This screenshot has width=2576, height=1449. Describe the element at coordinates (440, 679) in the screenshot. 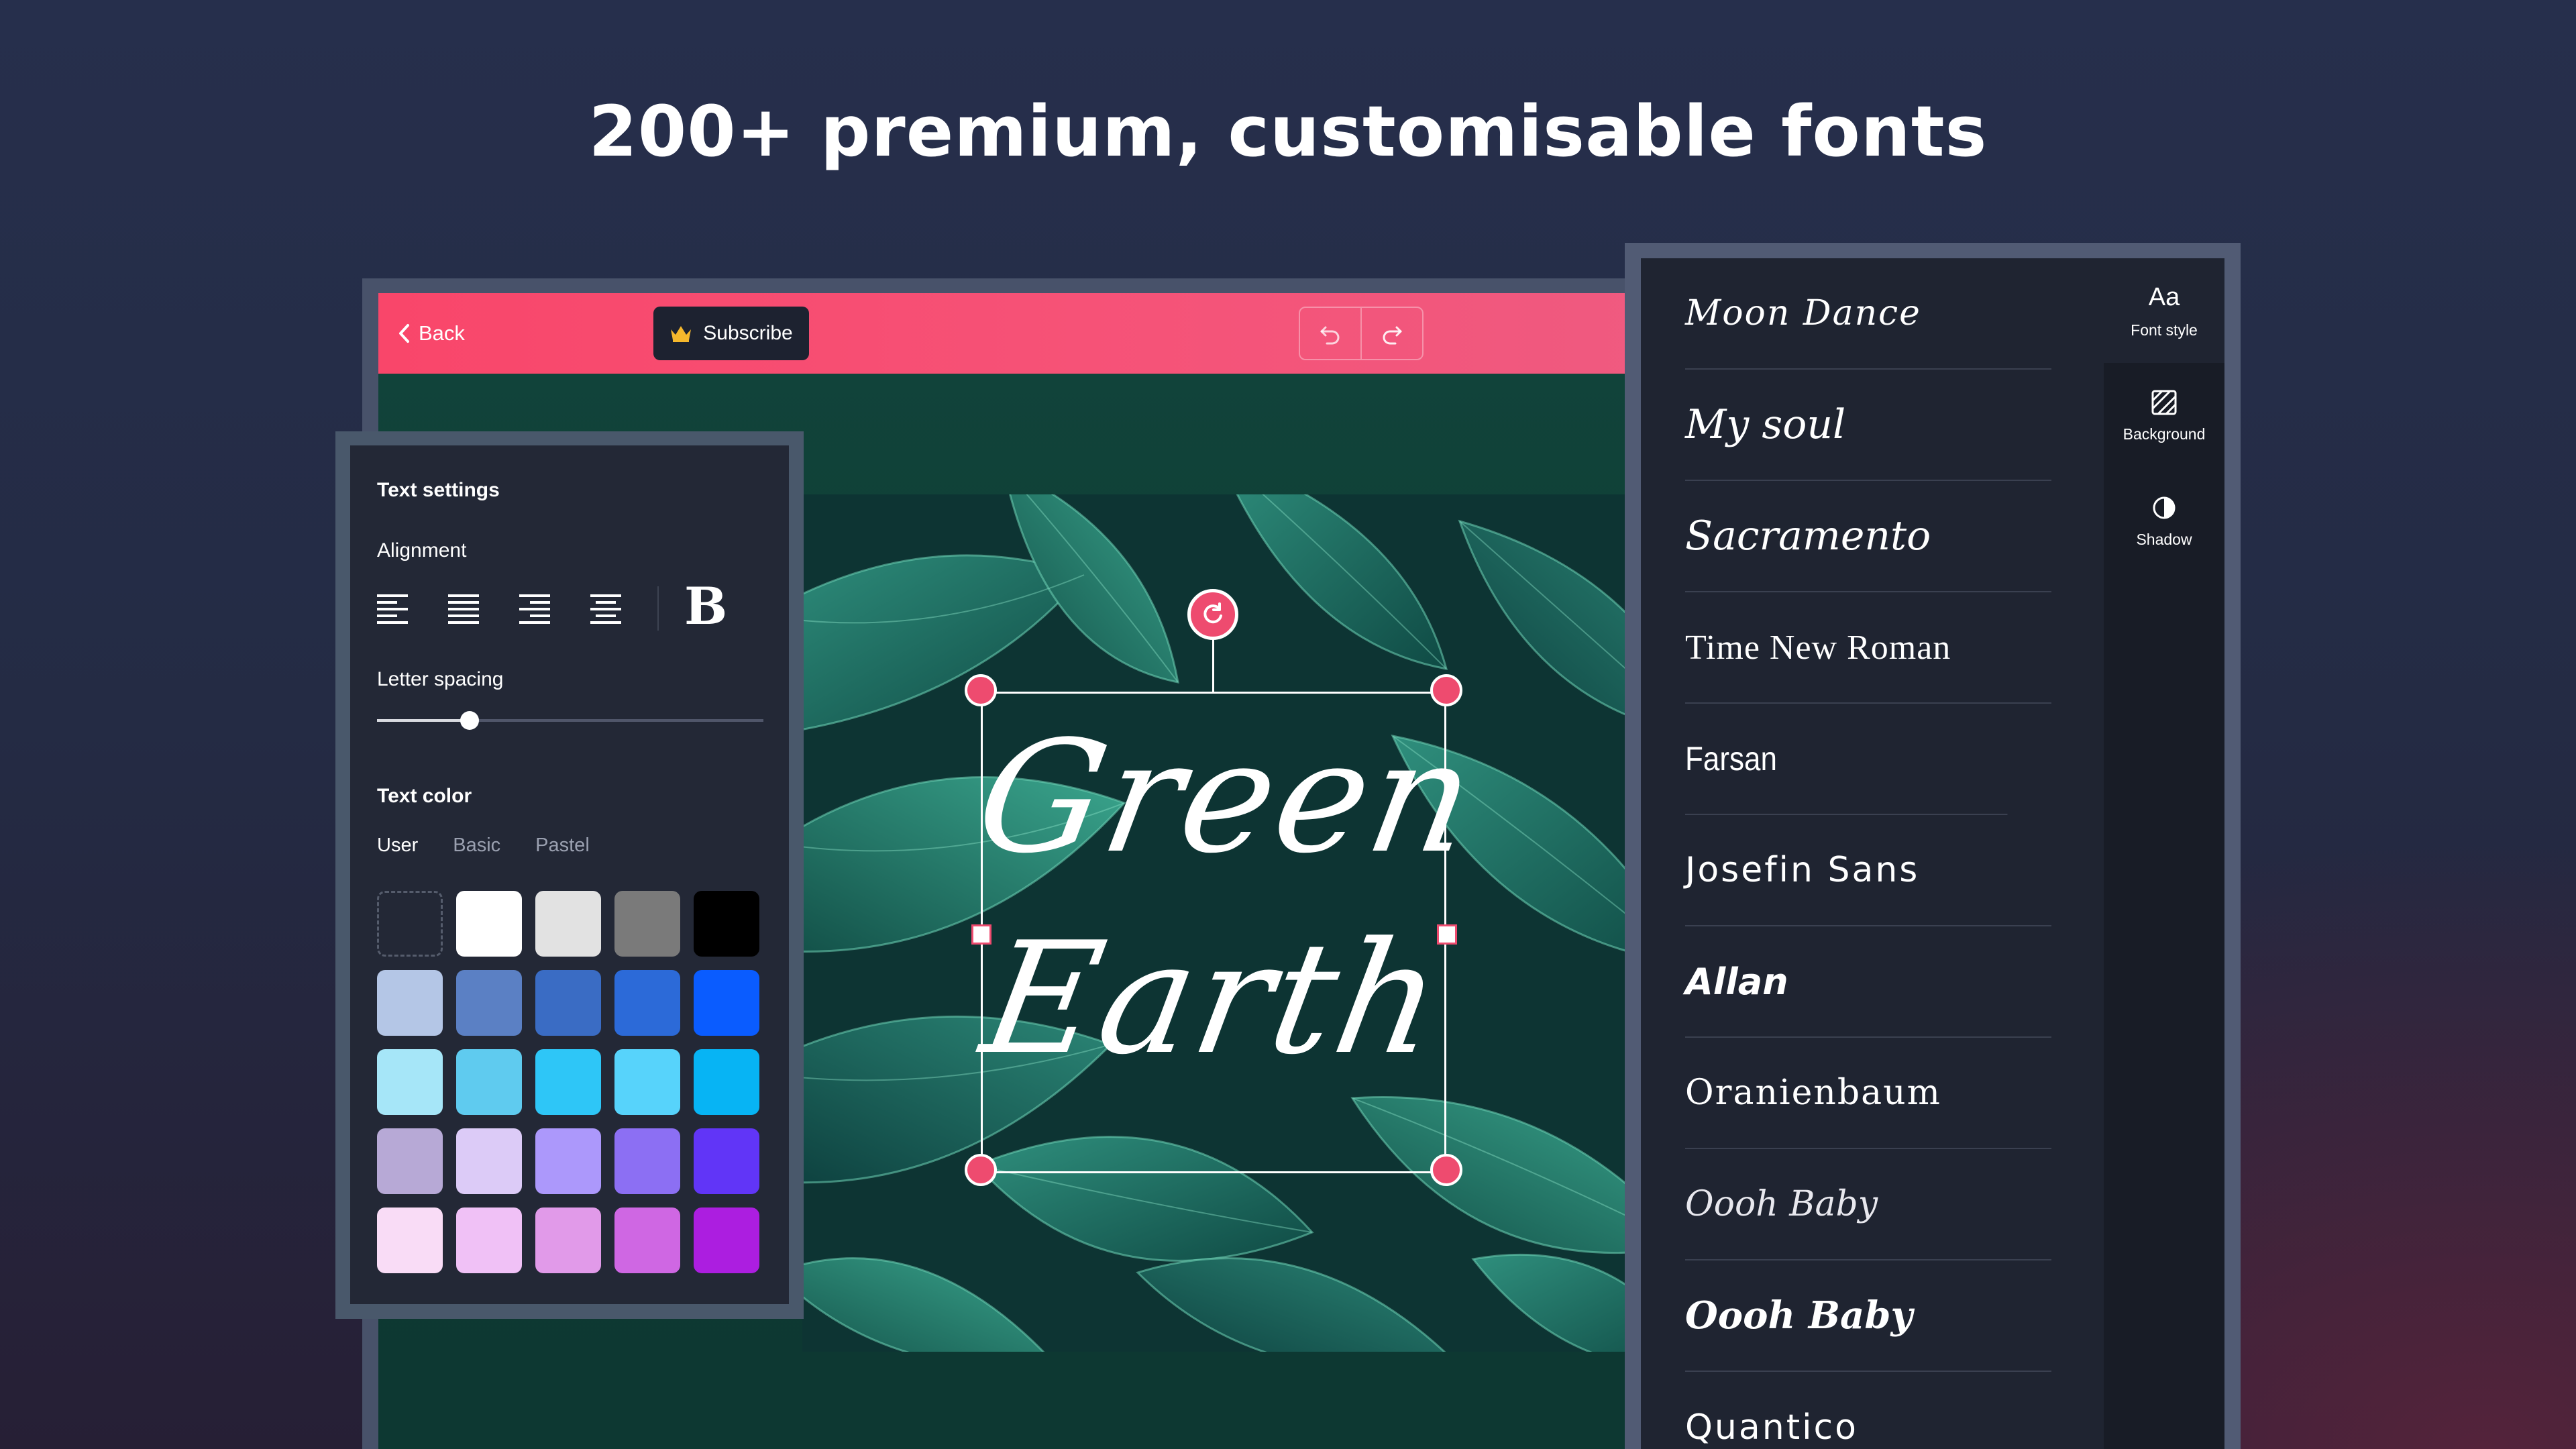

I see `letter-spacing-label: Letter spacing` at that location.